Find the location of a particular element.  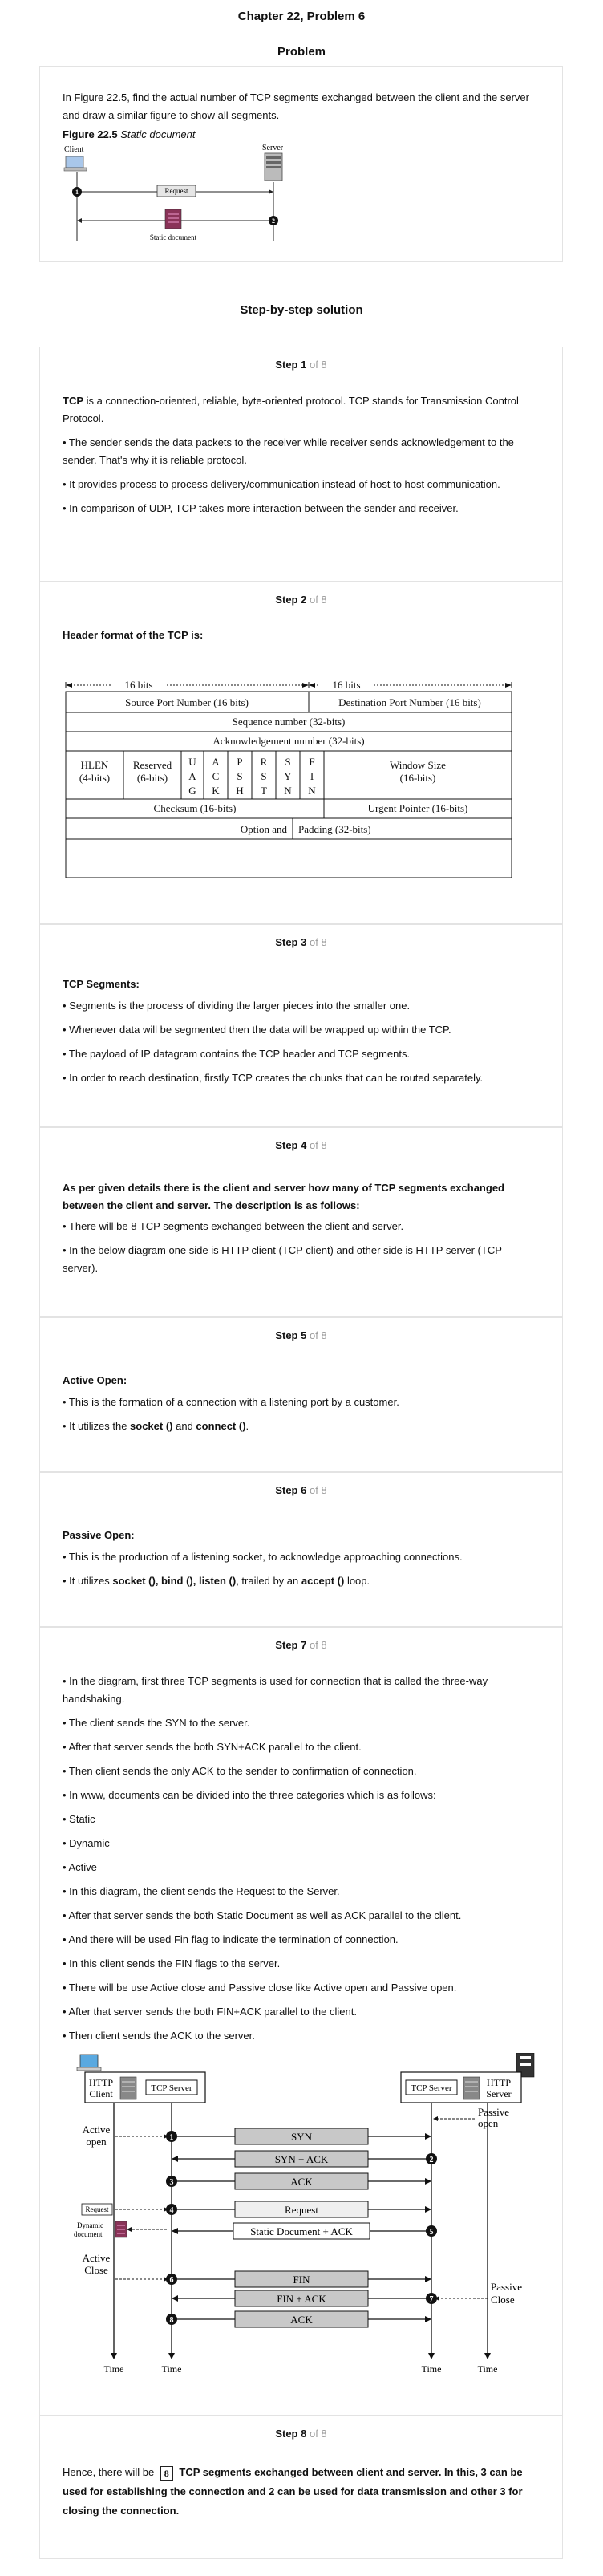

text-run: • It utilizes the is located at coordinates (97, 1426).